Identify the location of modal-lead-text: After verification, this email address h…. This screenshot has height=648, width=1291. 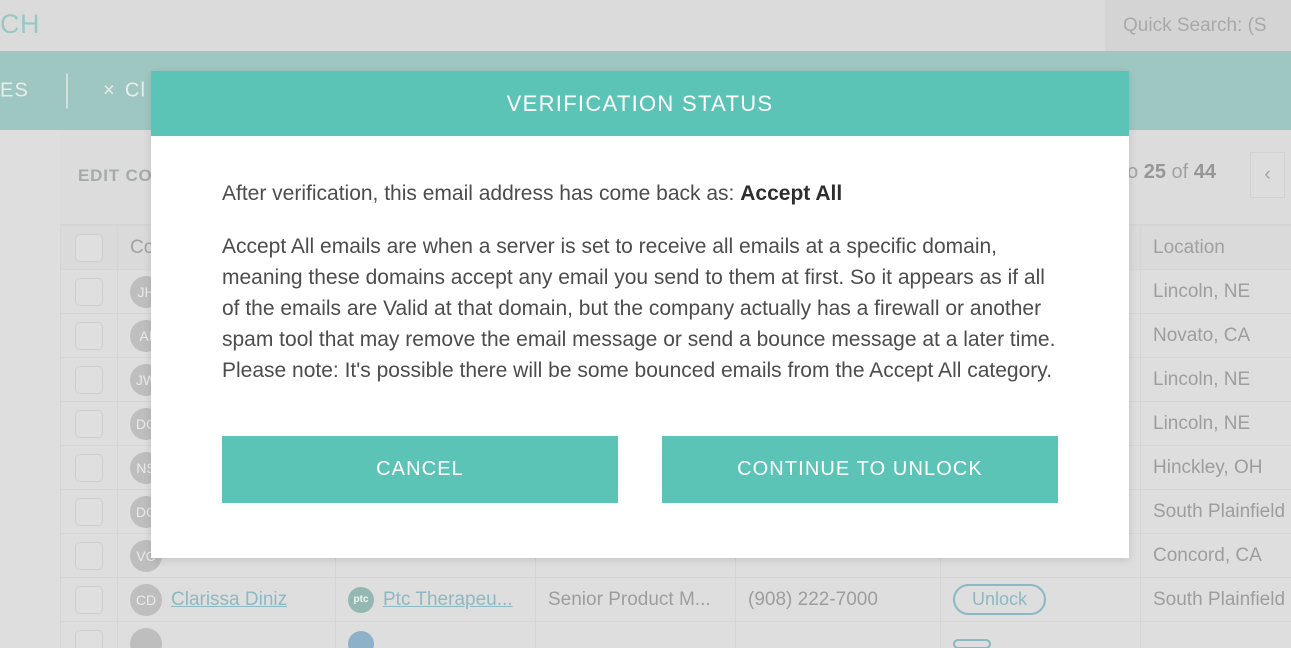
(640, 193).